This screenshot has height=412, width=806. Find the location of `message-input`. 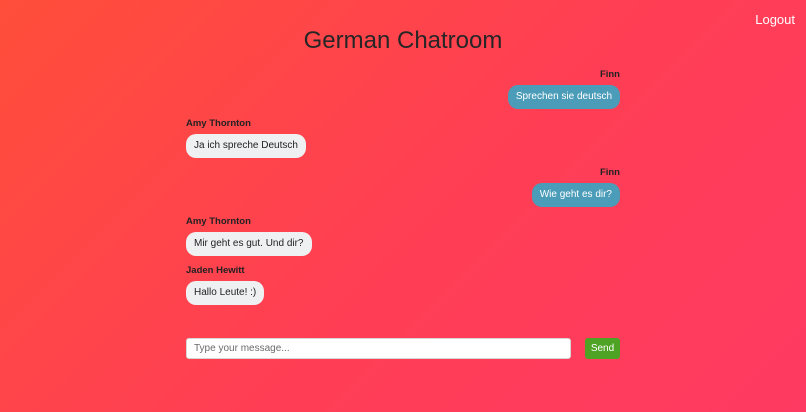

message-input is located at coordinates (378, 348).